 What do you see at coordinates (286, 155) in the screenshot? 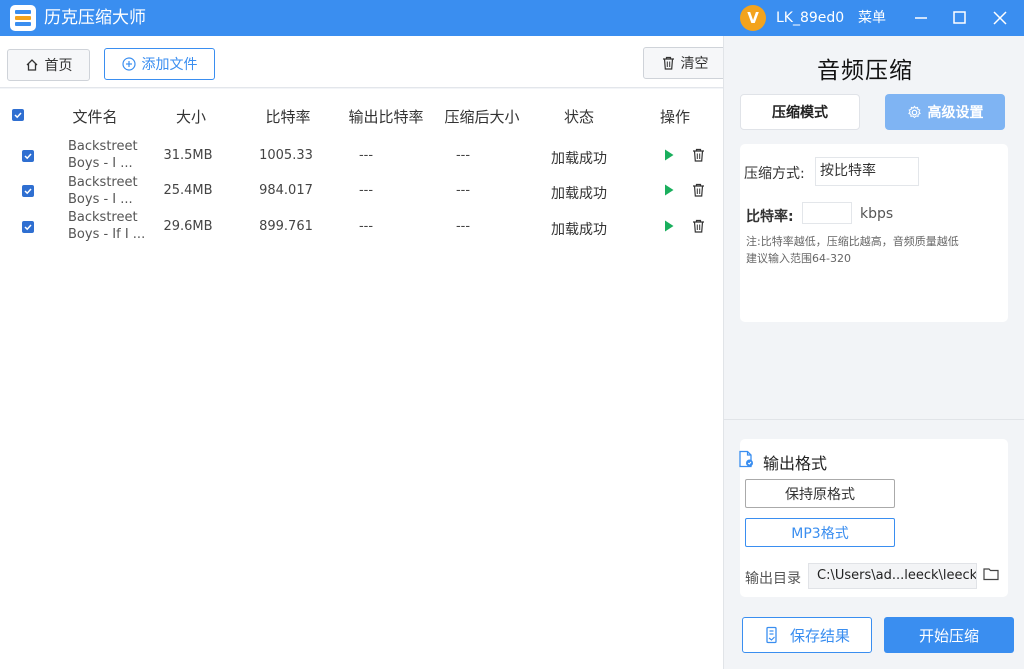
I see `file-bitrate: 1005.33` at bounding box center [286, 155].